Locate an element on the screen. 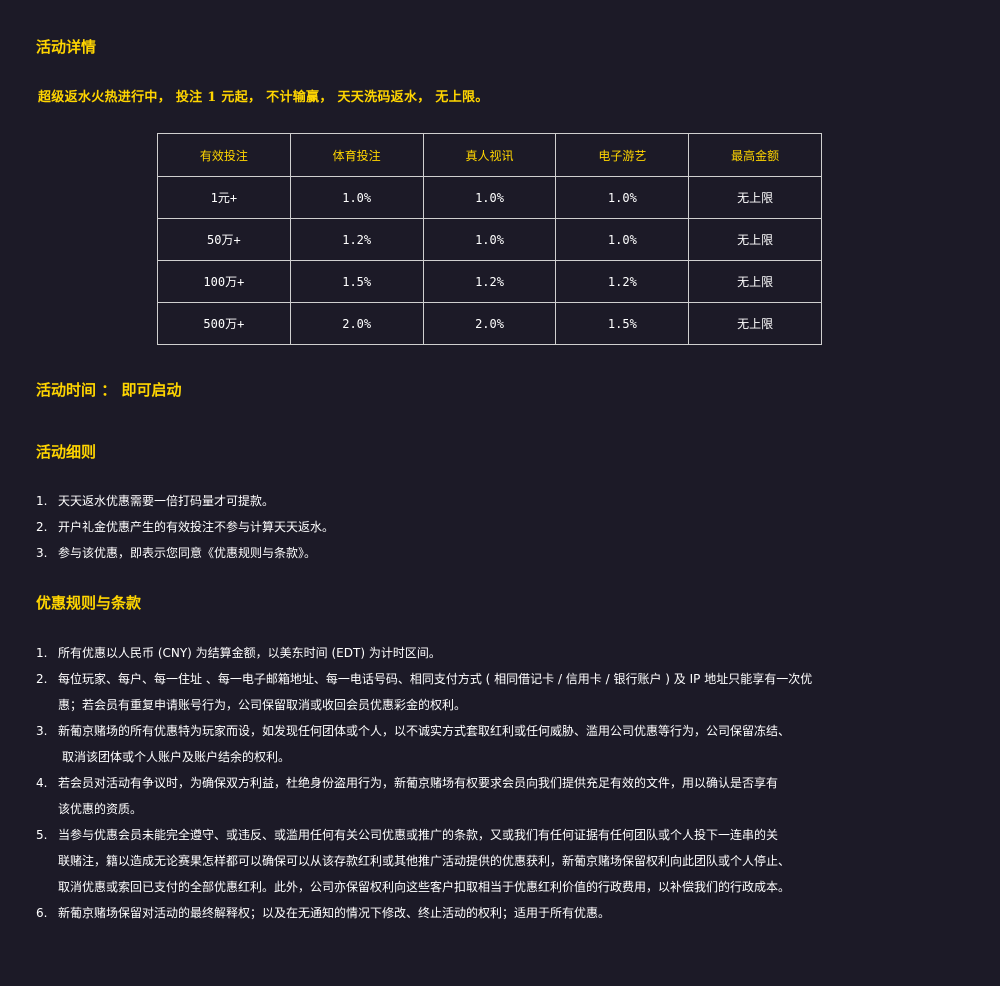  section-title: 活动详情 is located at coordinates (66, 47).